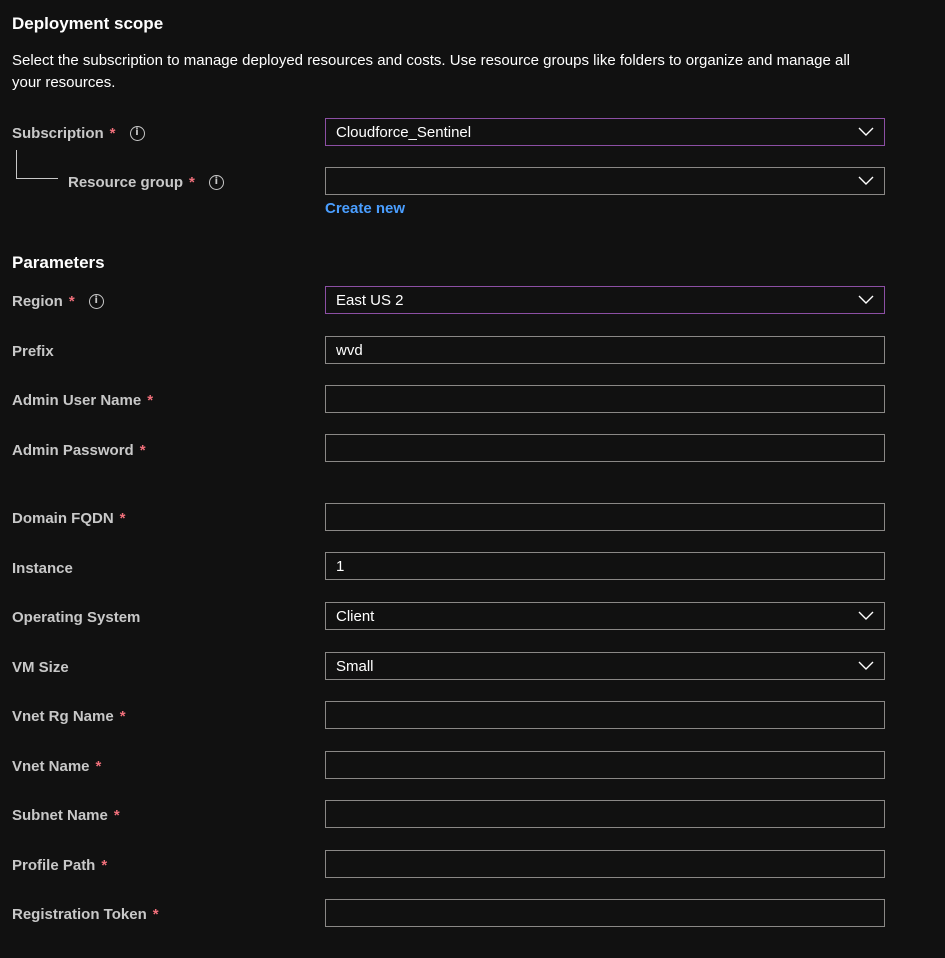 This screenshot has width=945, height=958. Describe the element at coordinates (605, 300) in the screenshot. I see `region-dropdown: East US 2` at that location.